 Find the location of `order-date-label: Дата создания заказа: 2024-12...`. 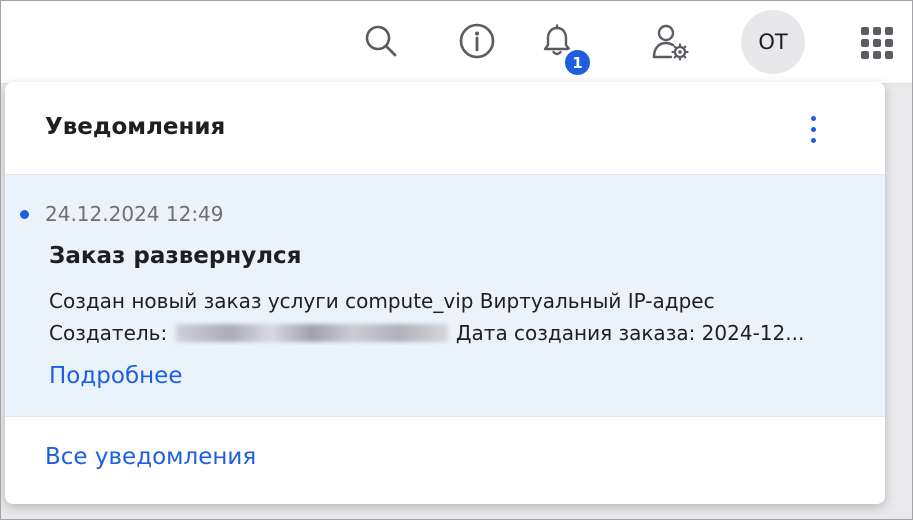

order-date-label: Дата создания заказа: 2024-12... is located at coordinates (630, 333).